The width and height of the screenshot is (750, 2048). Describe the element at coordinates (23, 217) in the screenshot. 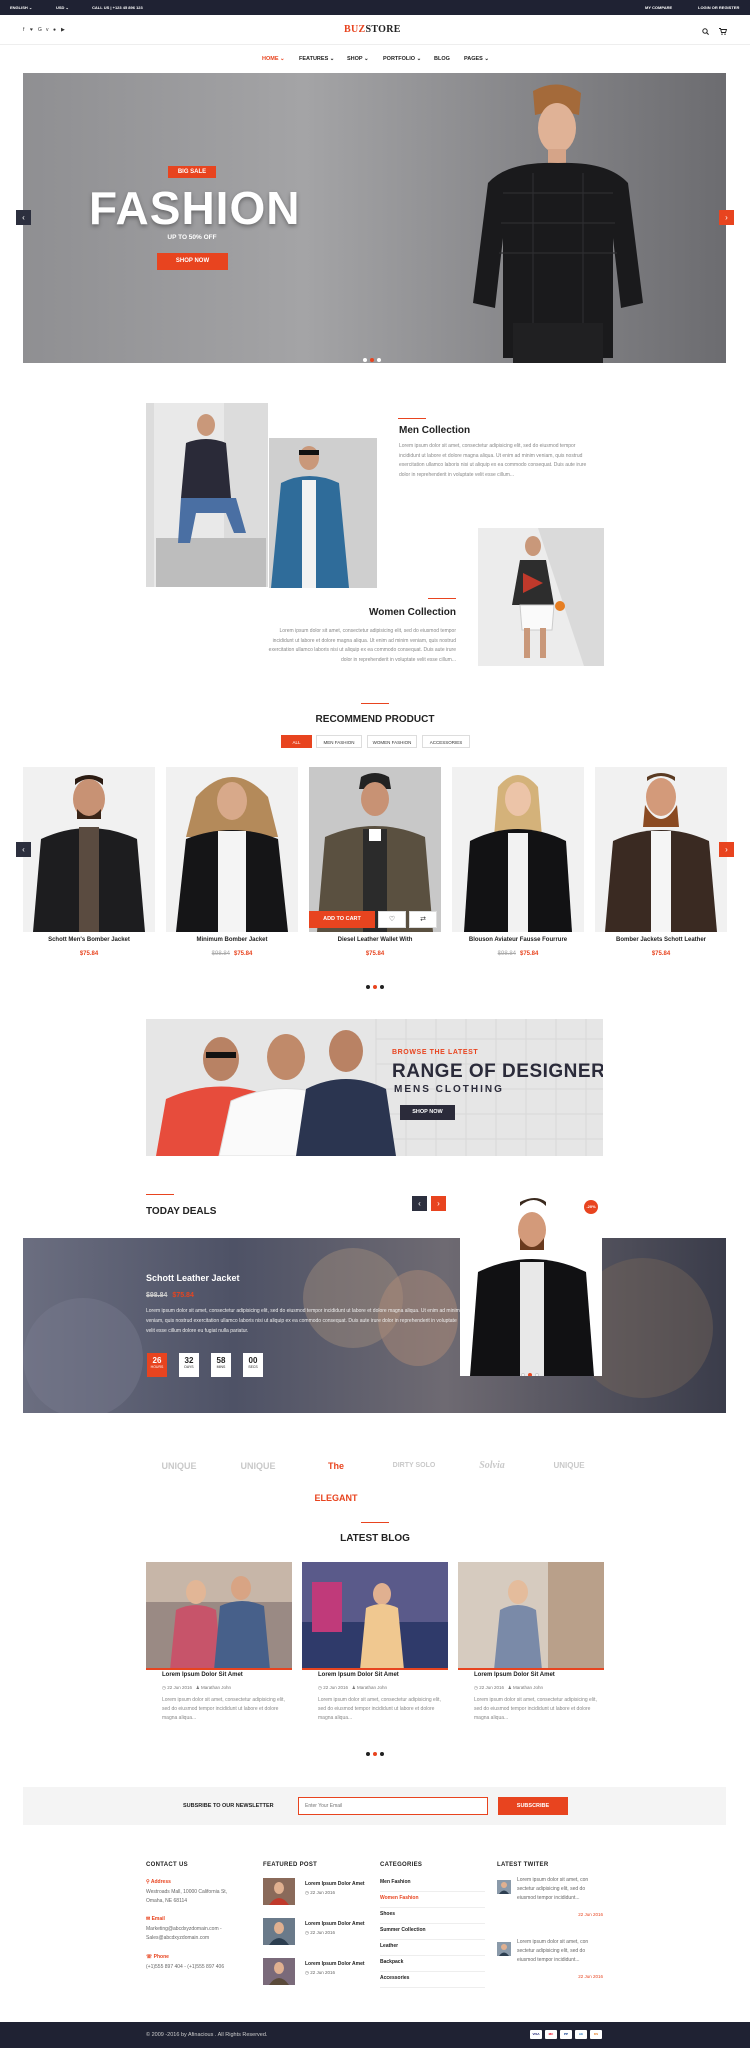

I see `hero-prev-arrow: ‹` at that location.